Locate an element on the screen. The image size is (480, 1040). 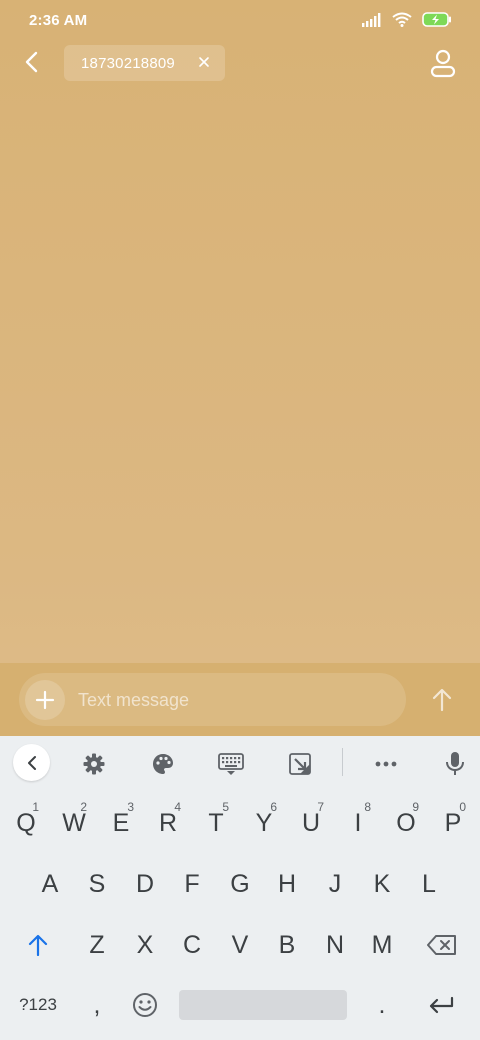
theme-button is located at coordinates (163, 764).